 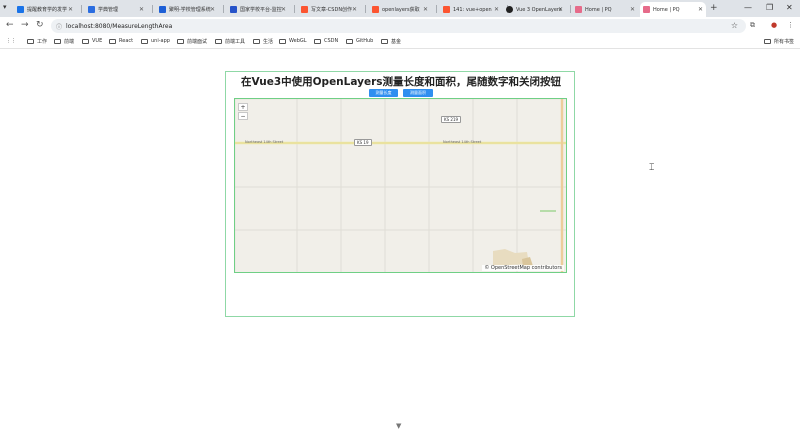 What do you see at coordinates (192, 41) in the screenshot?
I see `bookmark-folder: 前端面试` at bounding box center [192, 41].